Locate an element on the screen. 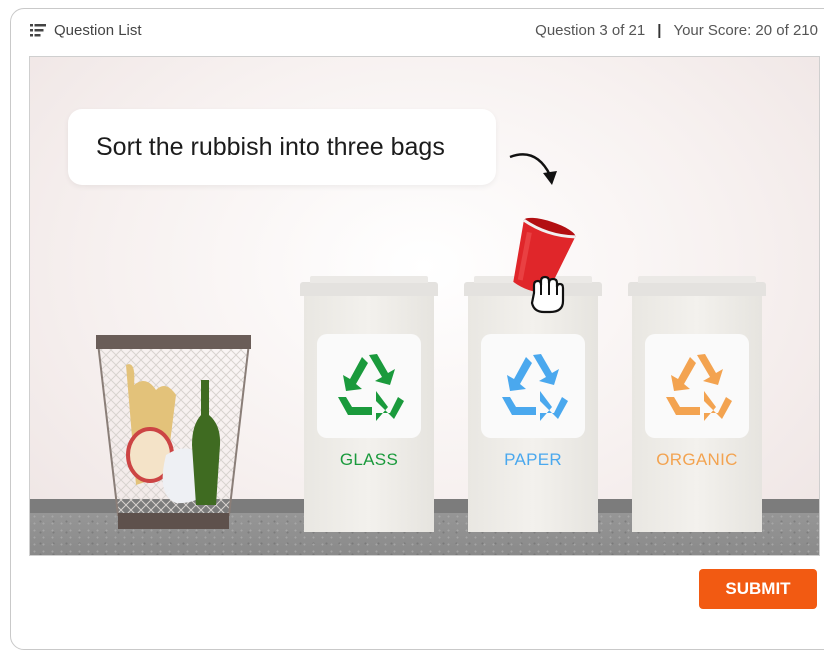 The width and height of the screenshot is (824, 650). list-icon is located at coordinates (38, 30).